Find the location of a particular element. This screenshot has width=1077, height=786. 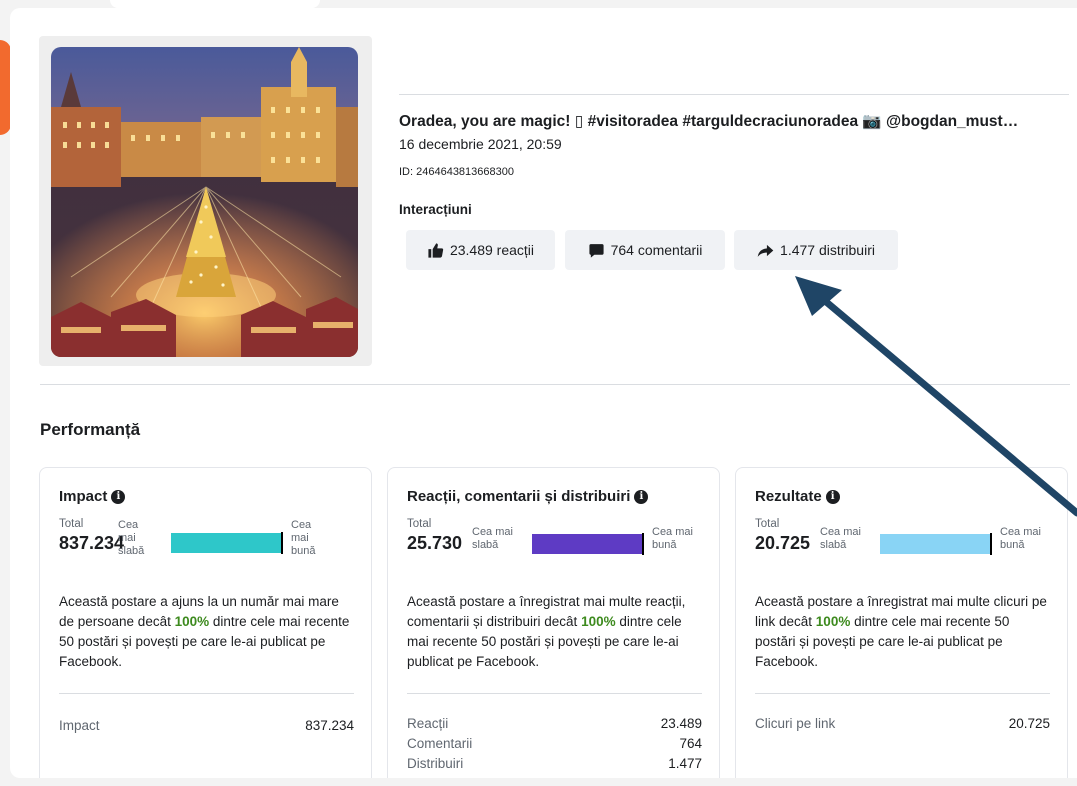

comments-count: 764 comentarii is located at coordinates (656, 250).